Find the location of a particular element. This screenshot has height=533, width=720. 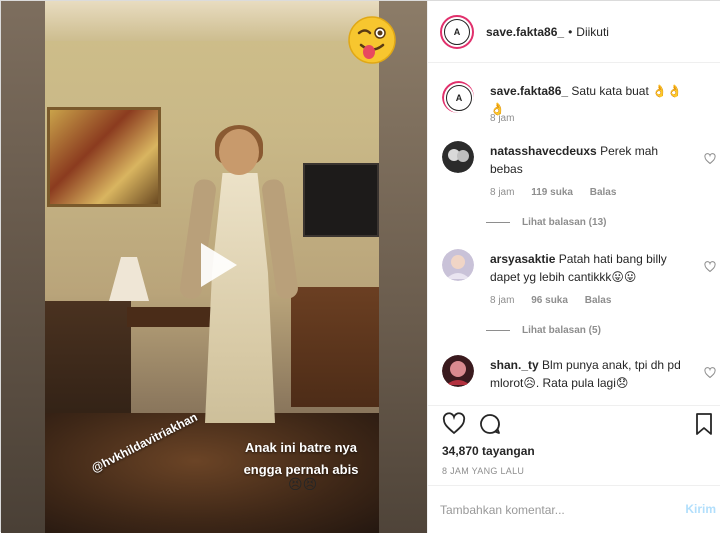

comment-icon is located at coordinates (490, 424).